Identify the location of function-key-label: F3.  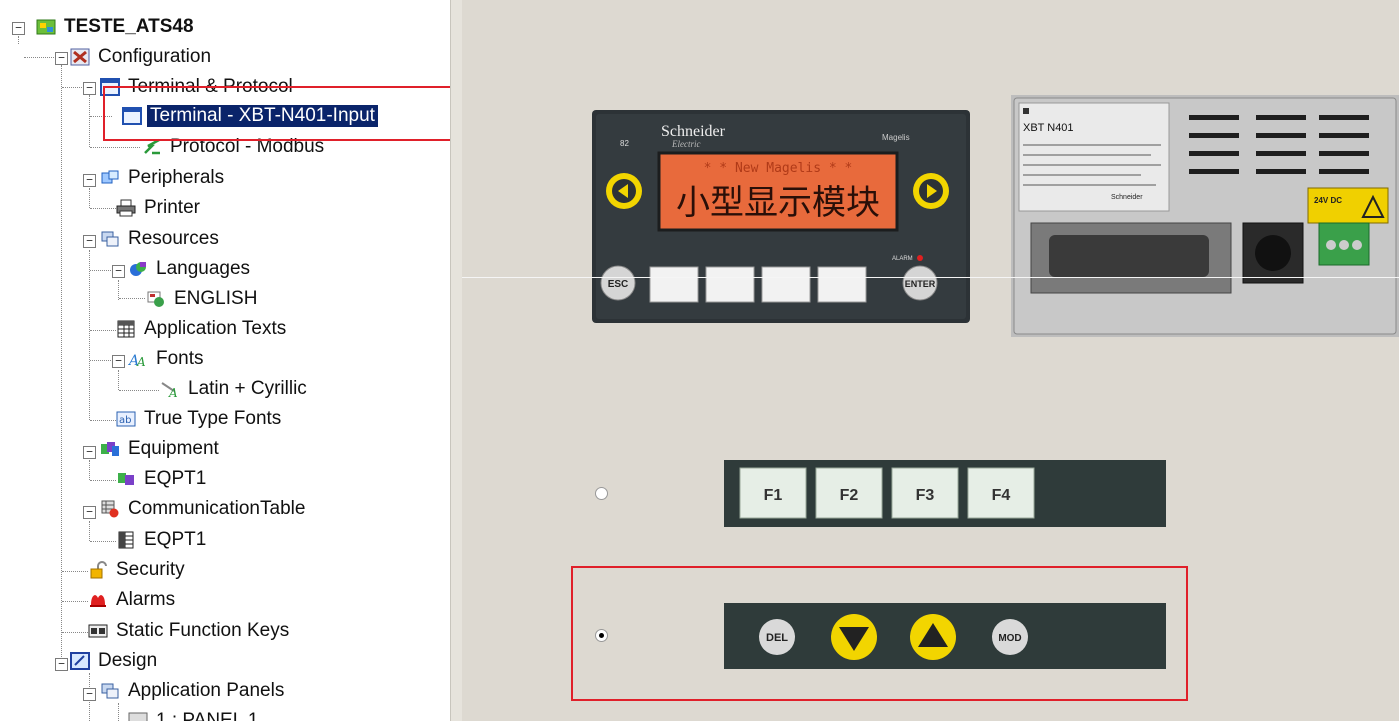
(925, 495).